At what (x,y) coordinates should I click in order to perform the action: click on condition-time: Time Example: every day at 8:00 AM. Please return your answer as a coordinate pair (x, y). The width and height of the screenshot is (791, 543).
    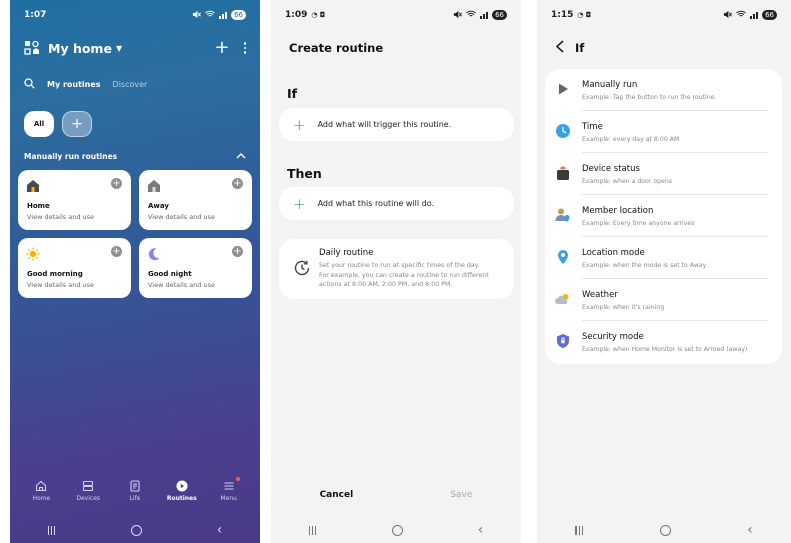
    Looking at the image, I should click on (663, 132).